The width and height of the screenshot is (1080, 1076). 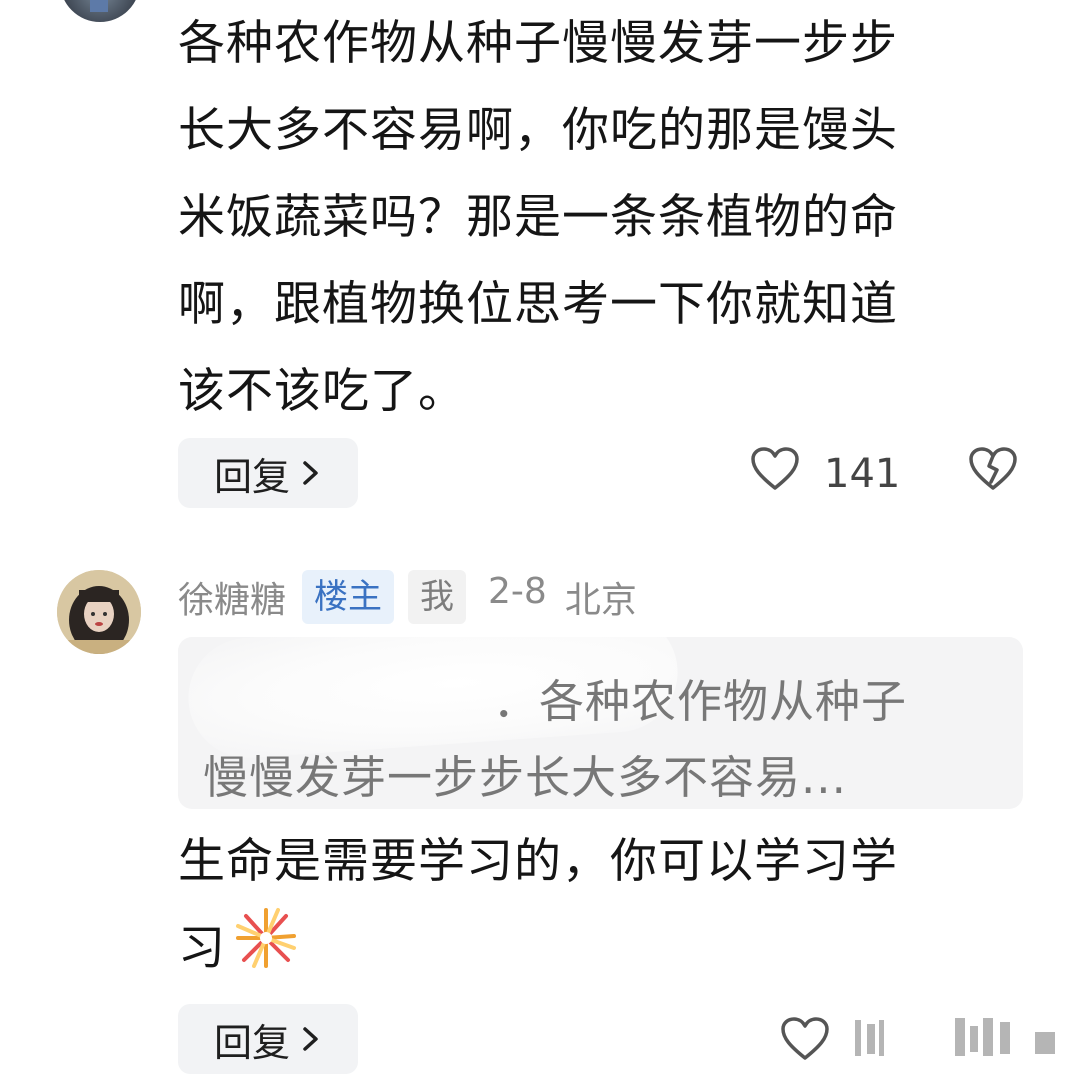 What do you see at coordinates (538, 43) in the screenshot?
I see `comment-line: 各种农作物从种子慢慢发芽一步步` at bounding box center [538, 43].